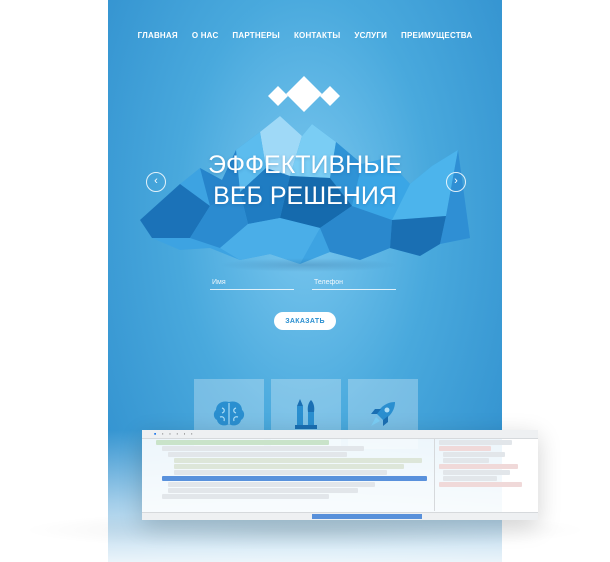 Image resolution: width=610 pixels, height=562 pixels. I want to click on nav-item-contacts: КОНТАКТЫ, so click(317, 35).